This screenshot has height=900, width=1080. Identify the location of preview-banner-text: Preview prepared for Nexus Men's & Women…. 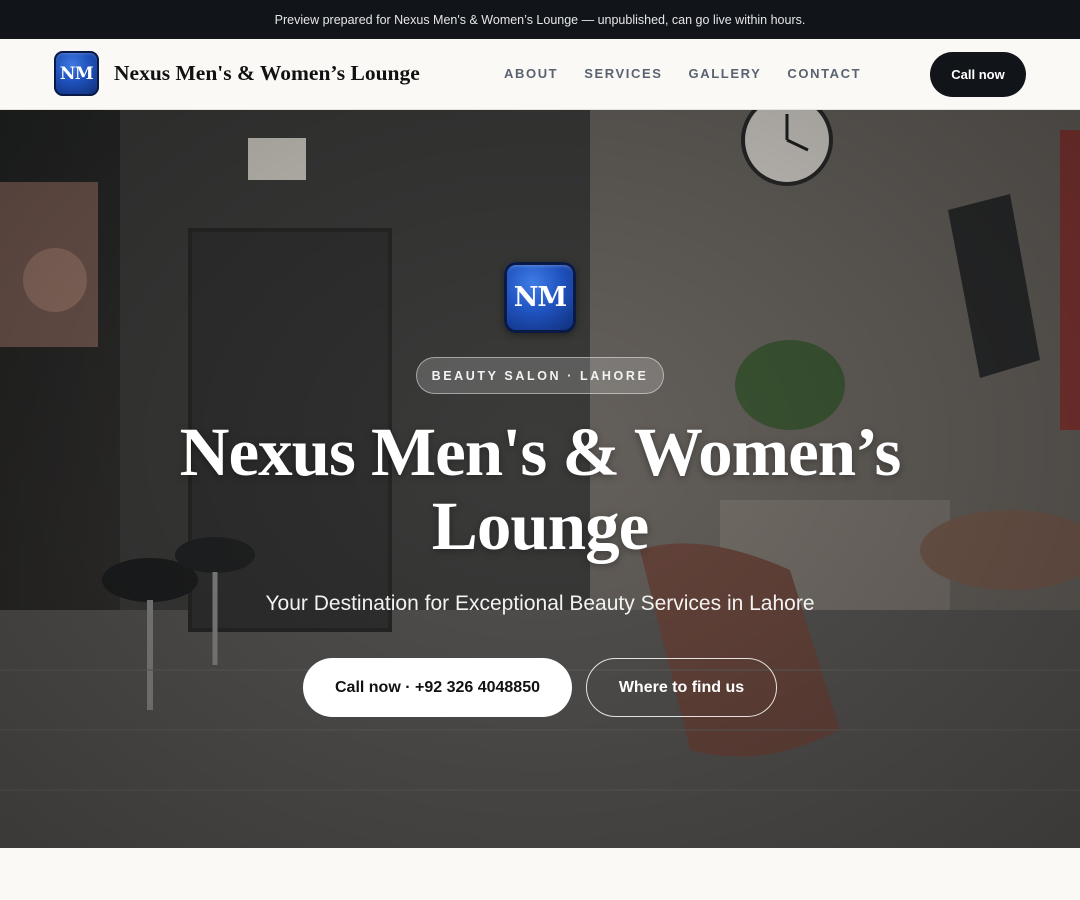
(540, 19).